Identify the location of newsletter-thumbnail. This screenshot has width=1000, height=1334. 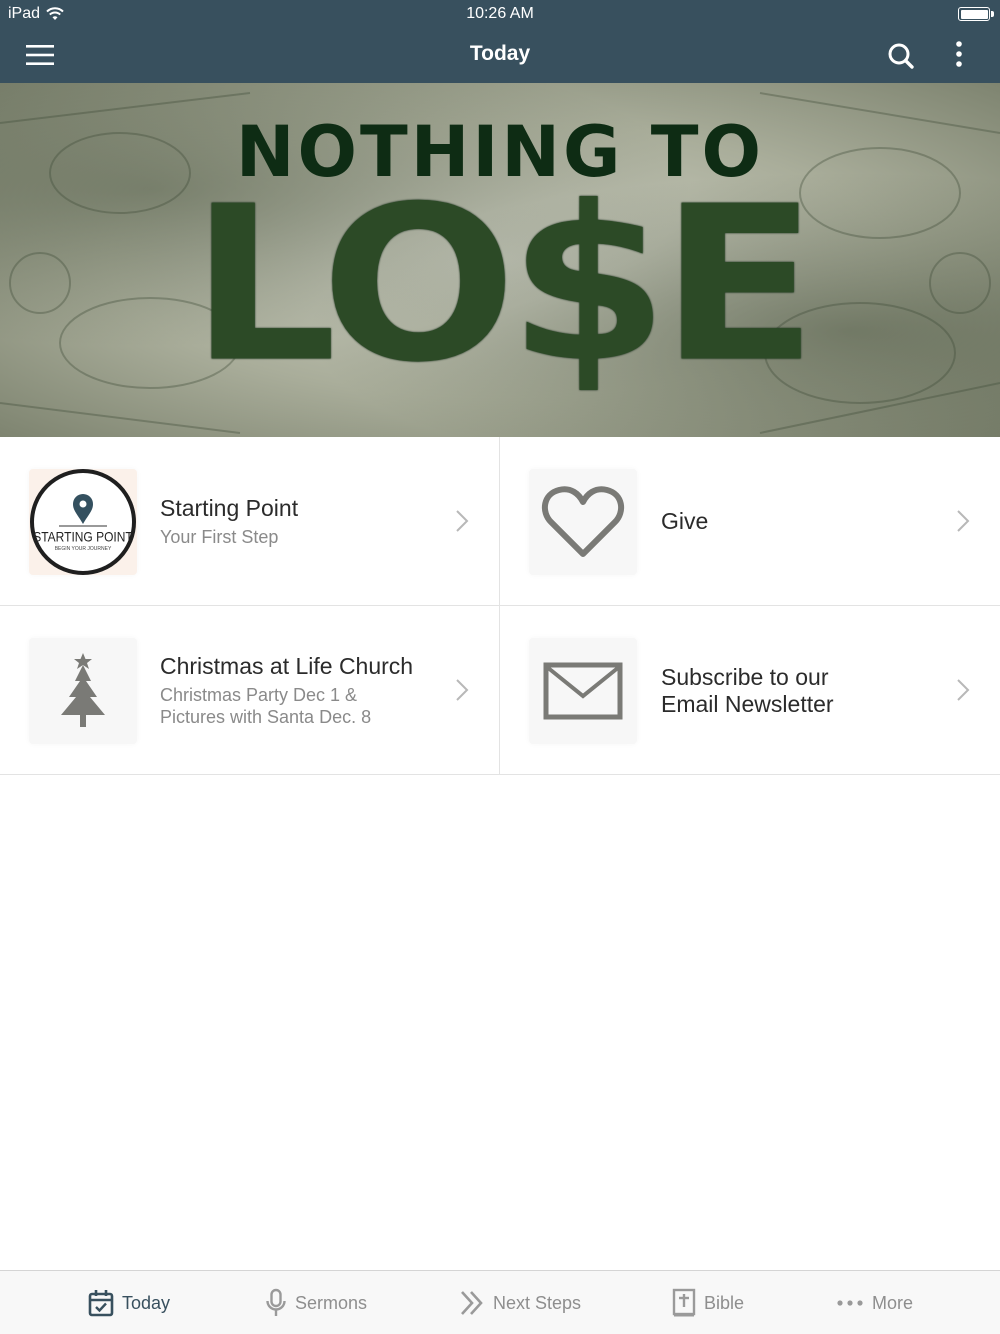
(583, 691).